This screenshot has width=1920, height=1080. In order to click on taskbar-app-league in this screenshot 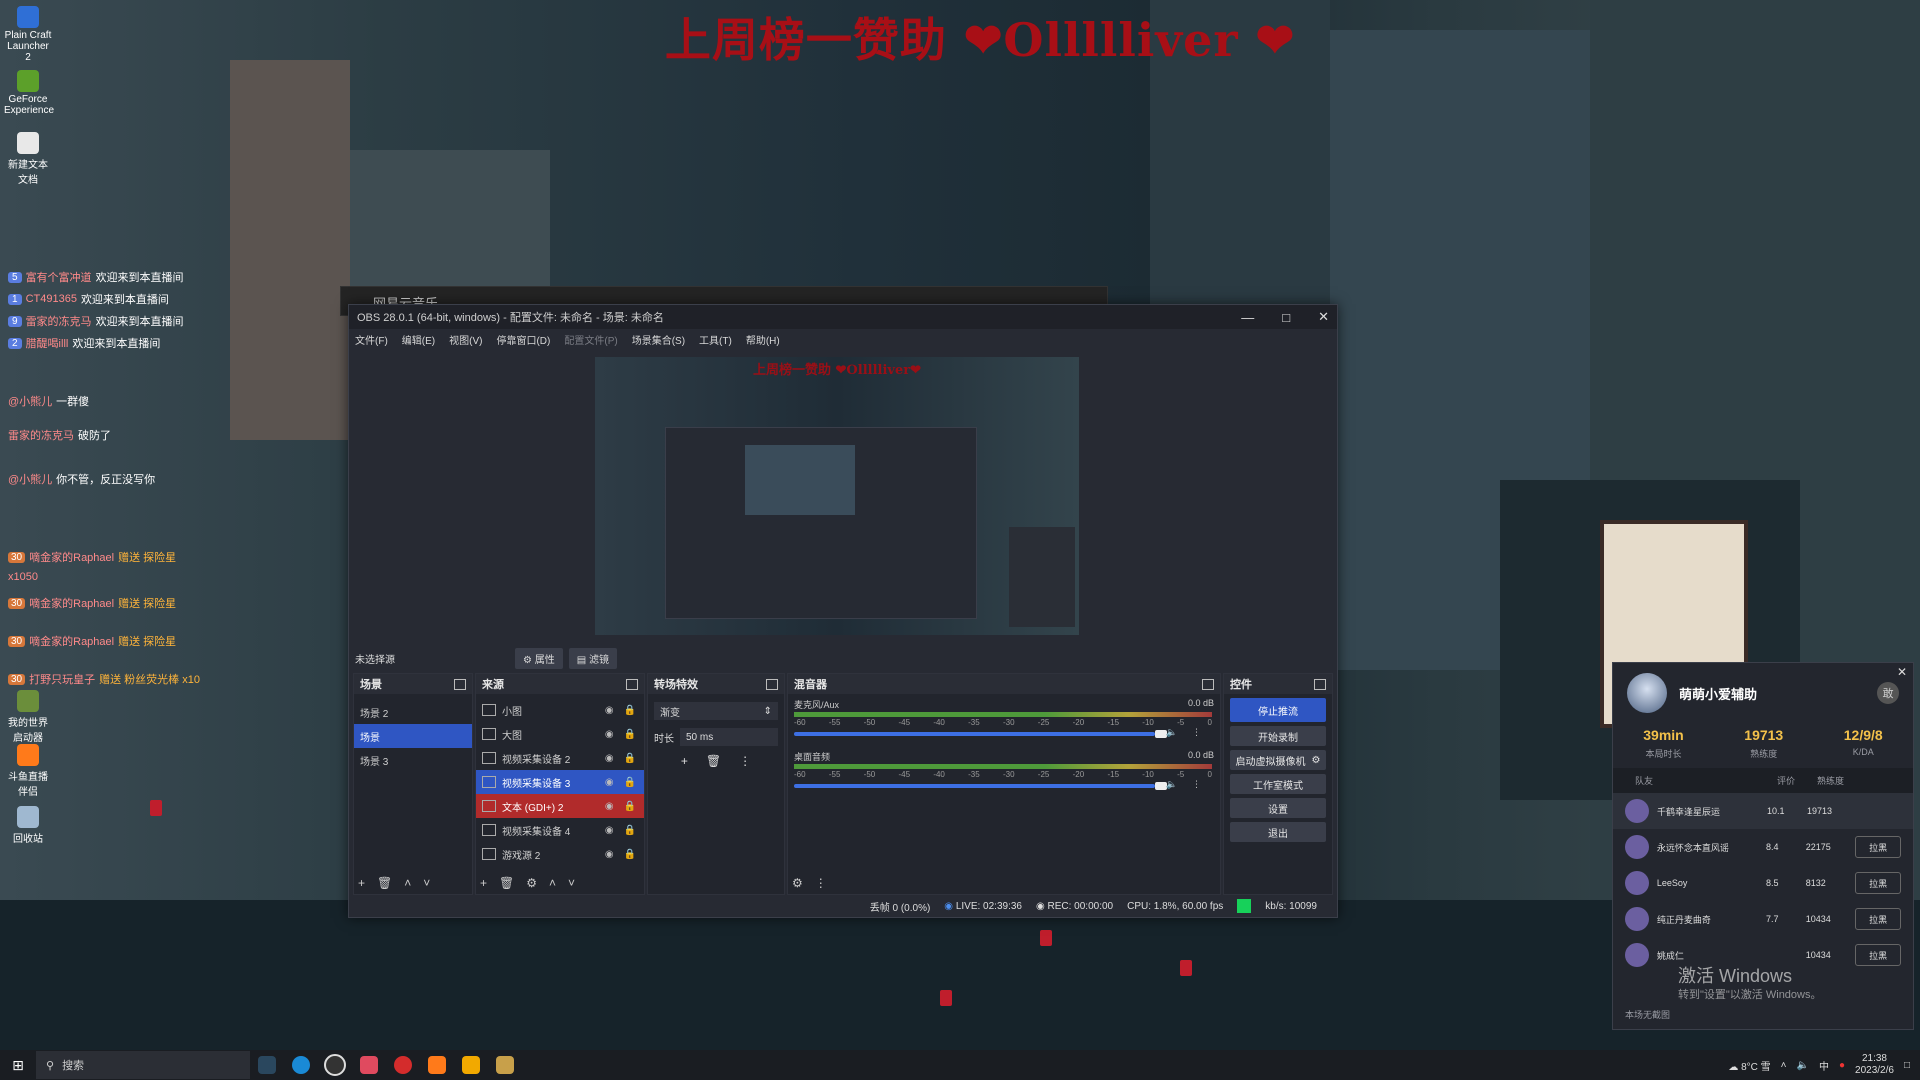, I will do `click(505, 1065)`.